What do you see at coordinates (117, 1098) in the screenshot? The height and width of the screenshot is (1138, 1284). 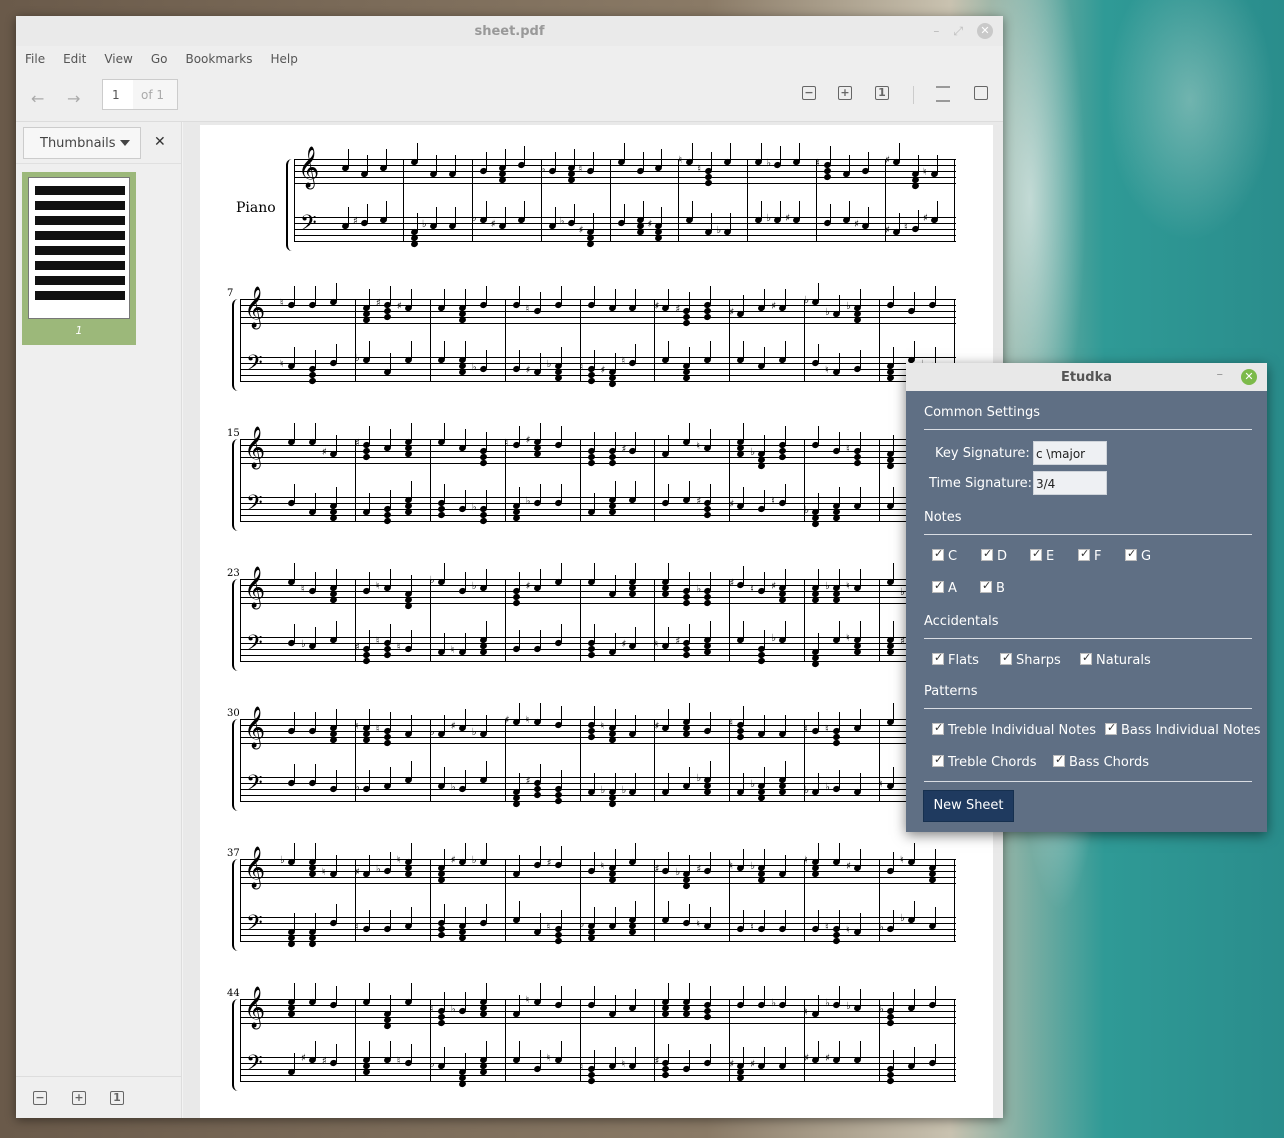 I see `thumb-zoom-reset-icon: 1` at bounding box center [117, 1098].